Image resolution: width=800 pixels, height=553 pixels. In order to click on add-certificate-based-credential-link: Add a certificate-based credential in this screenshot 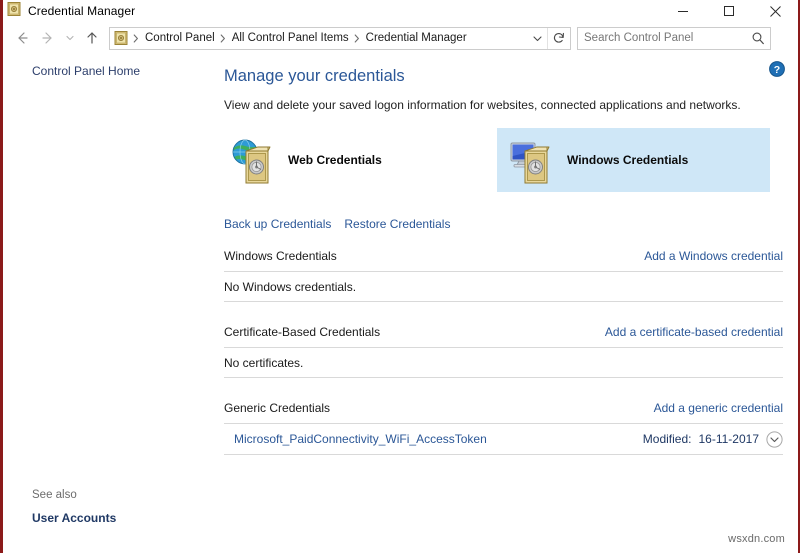, I will do `click(694, 332)`.